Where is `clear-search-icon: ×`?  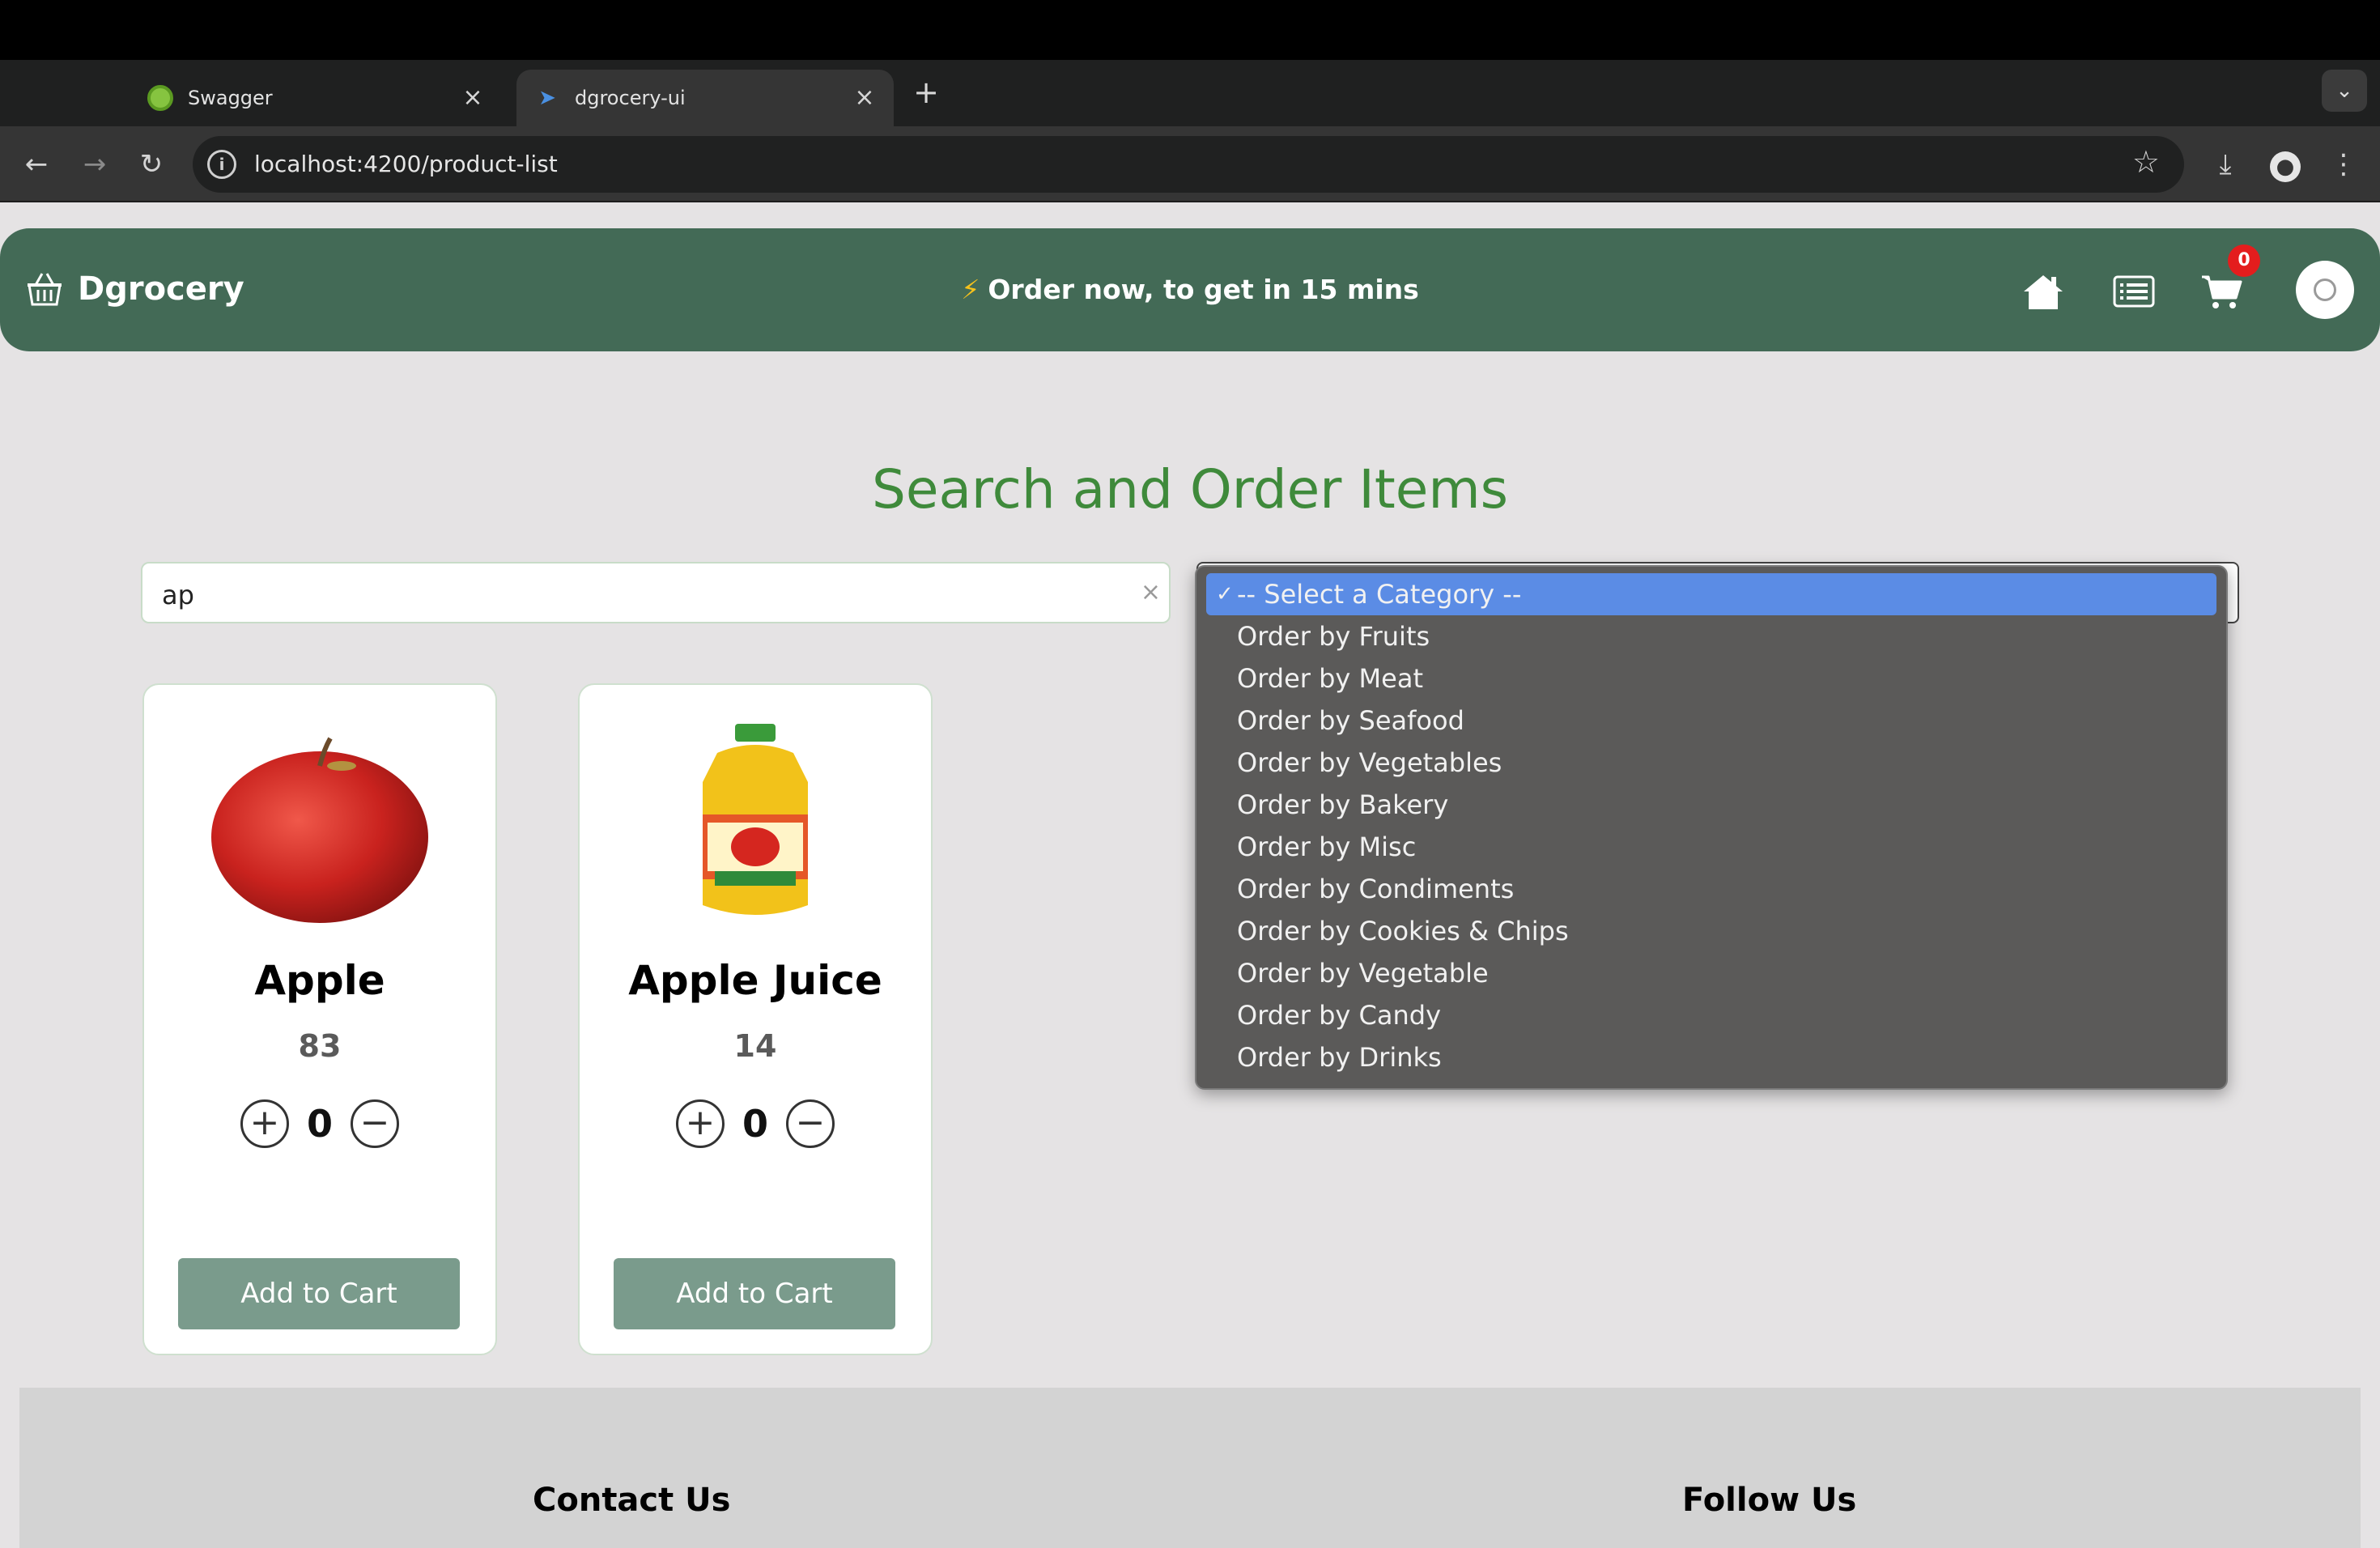 clear-search-icon: × is located at coordinates (1151, 592).